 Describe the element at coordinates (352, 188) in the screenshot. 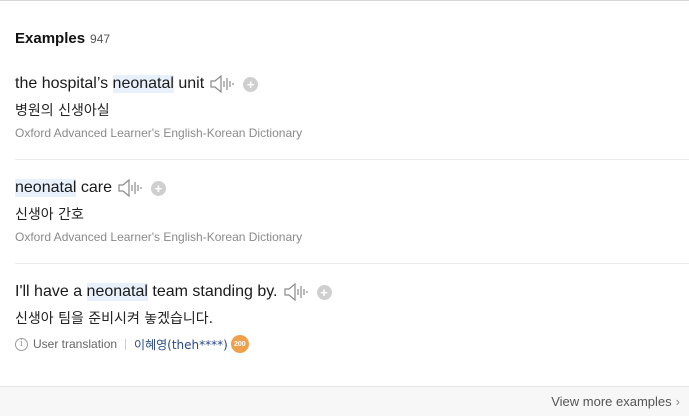

I see `example-sentence: neonatal care +` at that location.